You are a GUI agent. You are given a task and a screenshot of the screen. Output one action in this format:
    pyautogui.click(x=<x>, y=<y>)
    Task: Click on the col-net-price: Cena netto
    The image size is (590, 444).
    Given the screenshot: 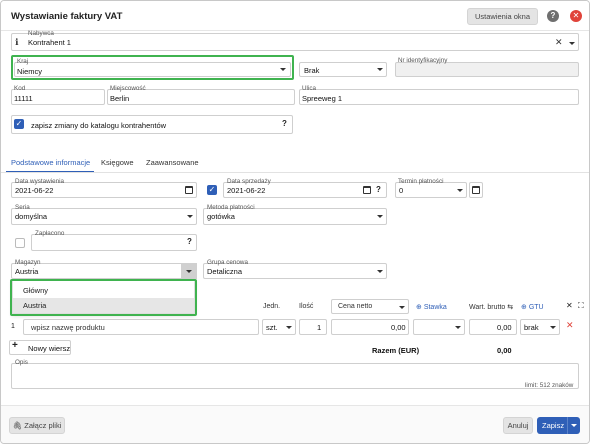 What is the action you would take?
    pyautogui.click(x=355, y=306)
    